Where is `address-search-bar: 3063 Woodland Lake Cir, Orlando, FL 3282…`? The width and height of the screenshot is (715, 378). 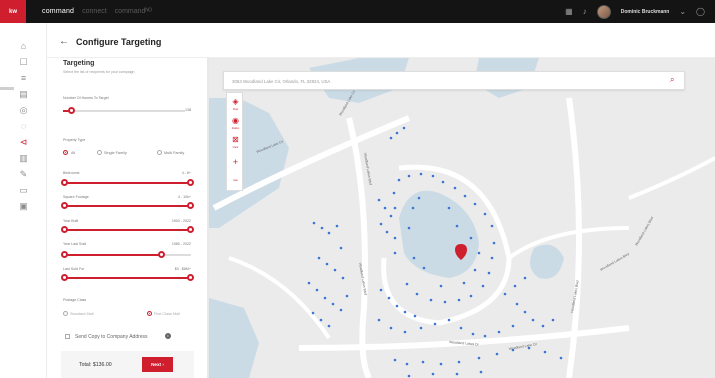
address-search-bar: 3063 Woodland Lake Cir, Orlando, FL 3282… is located at coordinates (454, 80).